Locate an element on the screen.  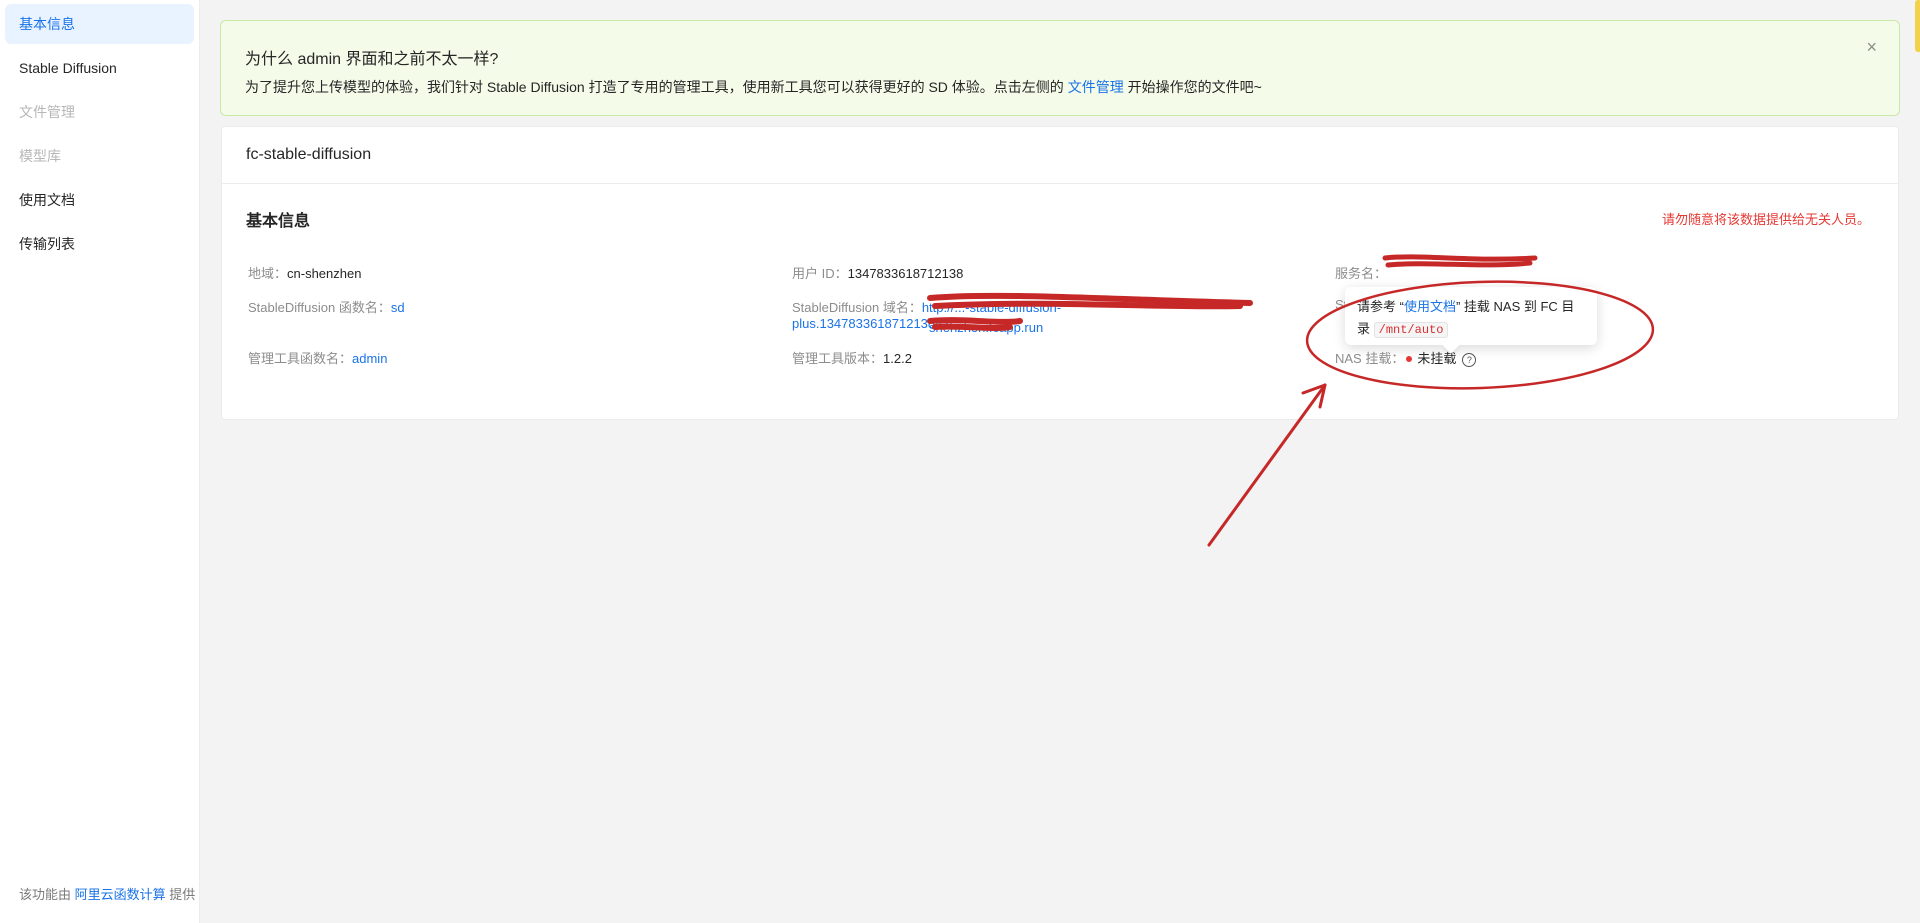
field-user-id: 用户 ID：1347833618712138 is located at coordinates (877, 272).